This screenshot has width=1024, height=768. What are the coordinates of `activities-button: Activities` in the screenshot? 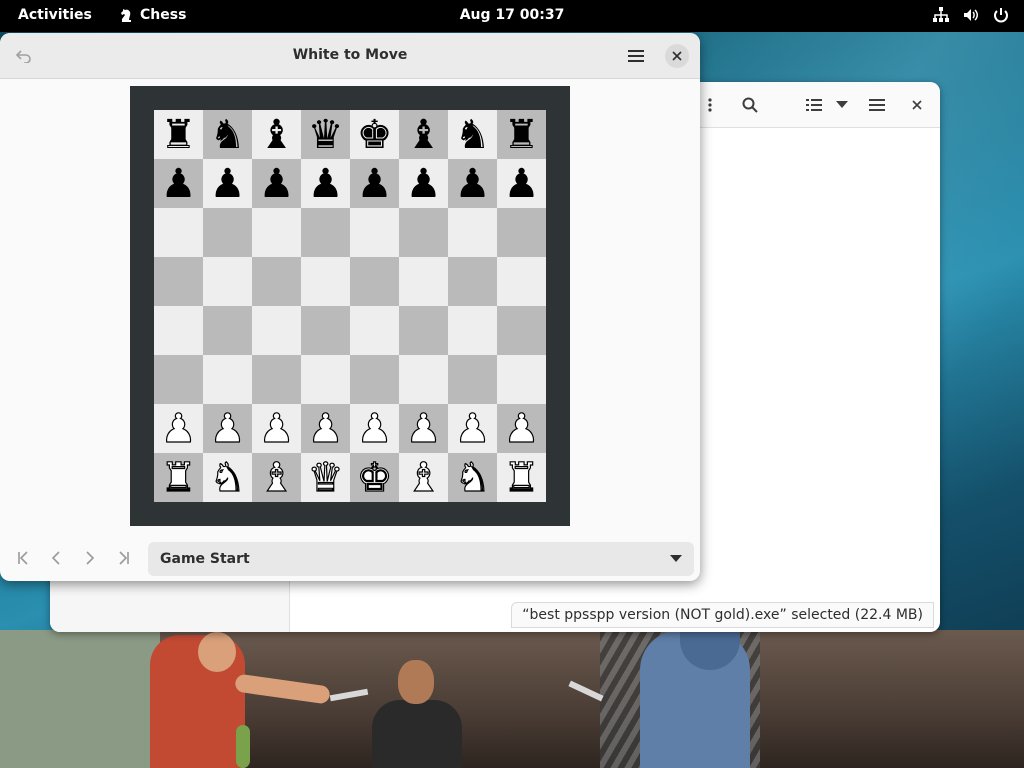 It's located at (55, 15).